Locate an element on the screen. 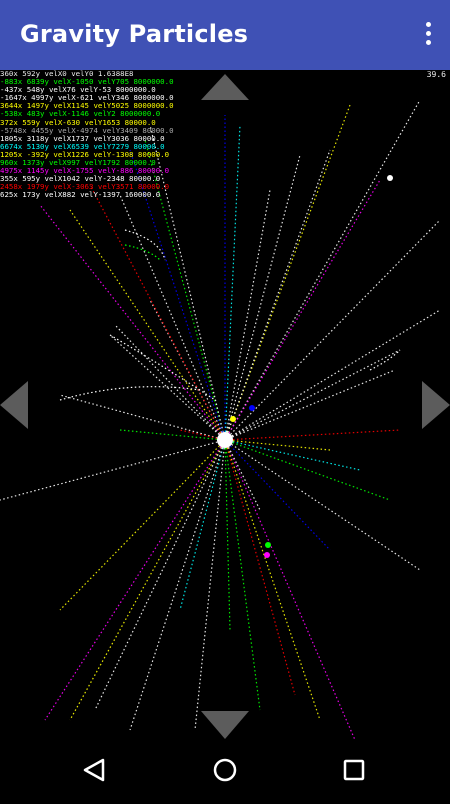 This screenshot has width=450, height=804. arrow-right-icon is located at coordinates (436, 405).